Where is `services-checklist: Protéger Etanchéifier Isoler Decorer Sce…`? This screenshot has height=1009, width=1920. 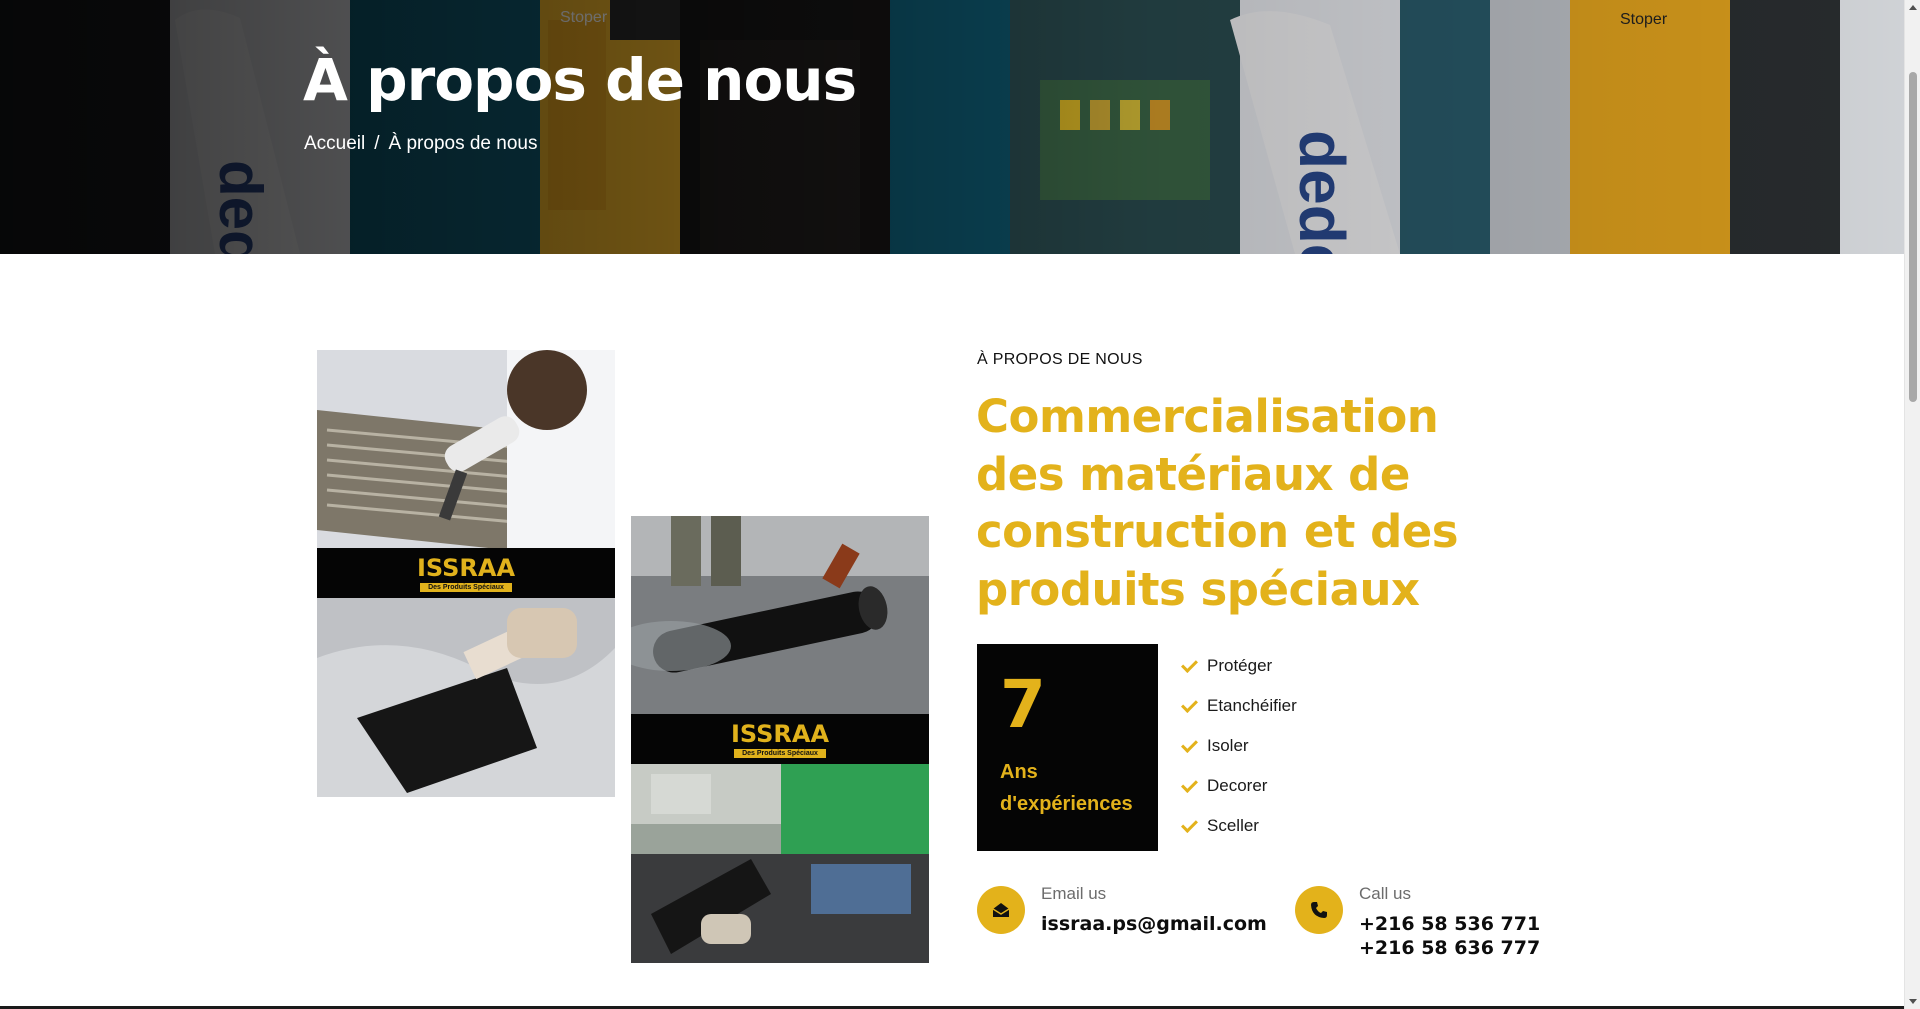 services-checklist: Protéger Etanchéifier Isoler Decorer Sce… is located at coordinates (1238, 746).